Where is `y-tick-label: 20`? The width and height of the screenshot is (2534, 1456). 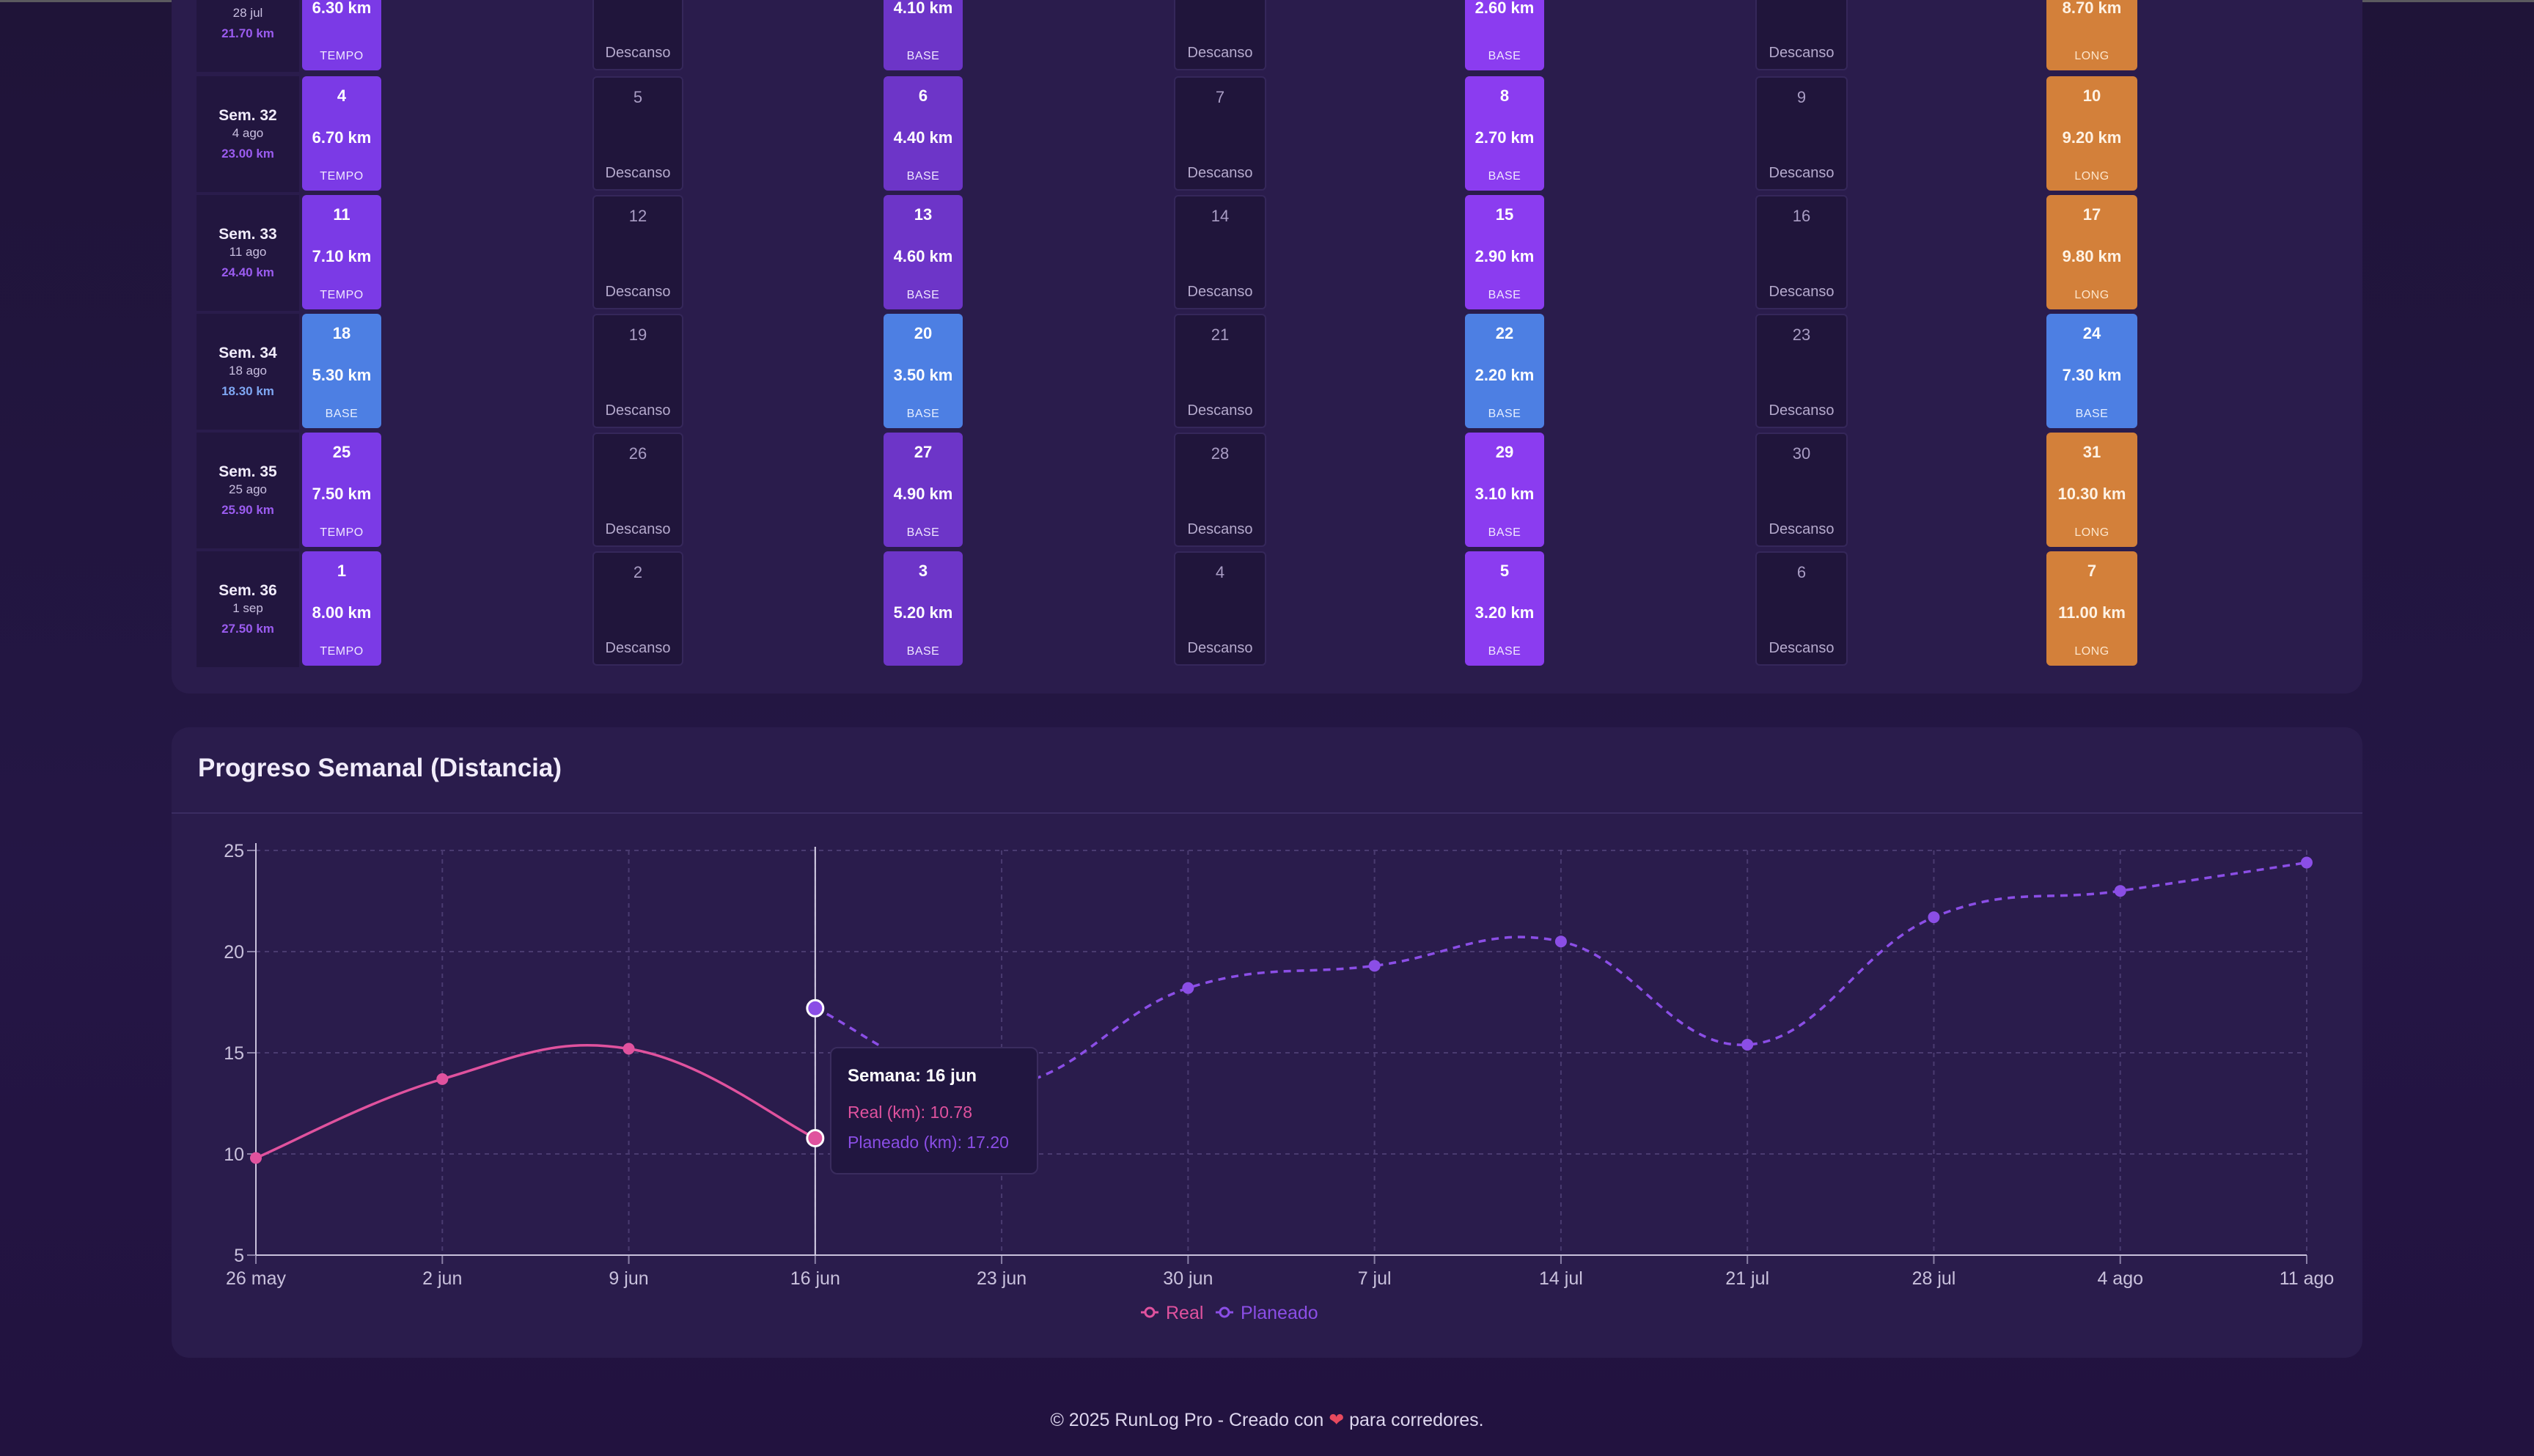 y-tick-label: 20 is located at coordinates (234, 952).